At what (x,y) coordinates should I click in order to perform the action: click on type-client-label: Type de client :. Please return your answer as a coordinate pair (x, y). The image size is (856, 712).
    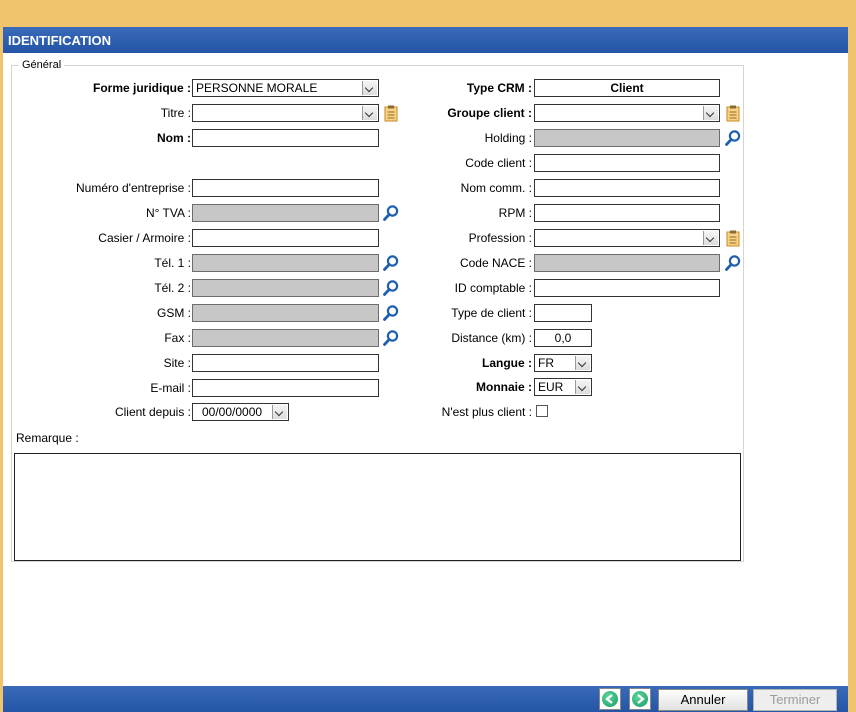
    Looking at the image, I should click on (491, 313).